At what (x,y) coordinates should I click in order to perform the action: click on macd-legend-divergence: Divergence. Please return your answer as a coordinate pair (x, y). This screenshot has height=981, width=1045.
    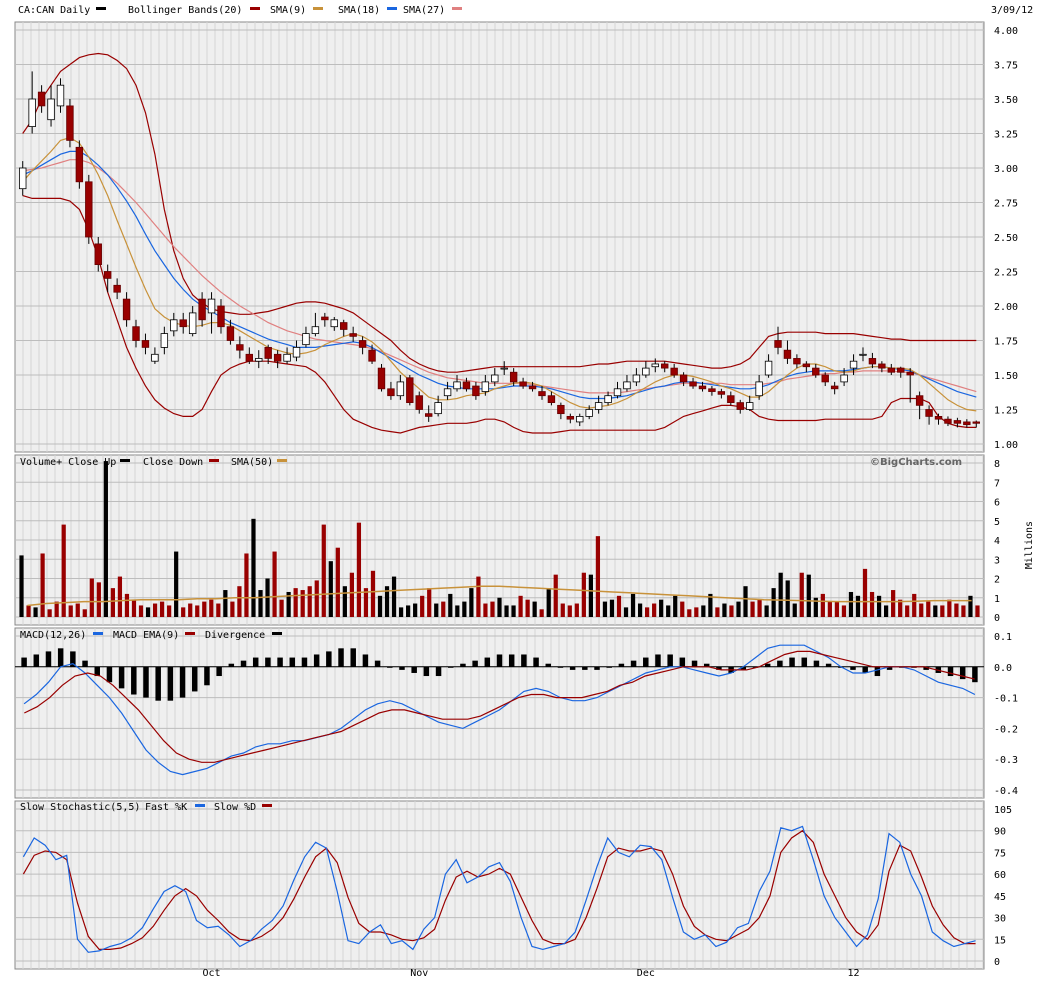
    Looking at the image, I should click on (235, 635).